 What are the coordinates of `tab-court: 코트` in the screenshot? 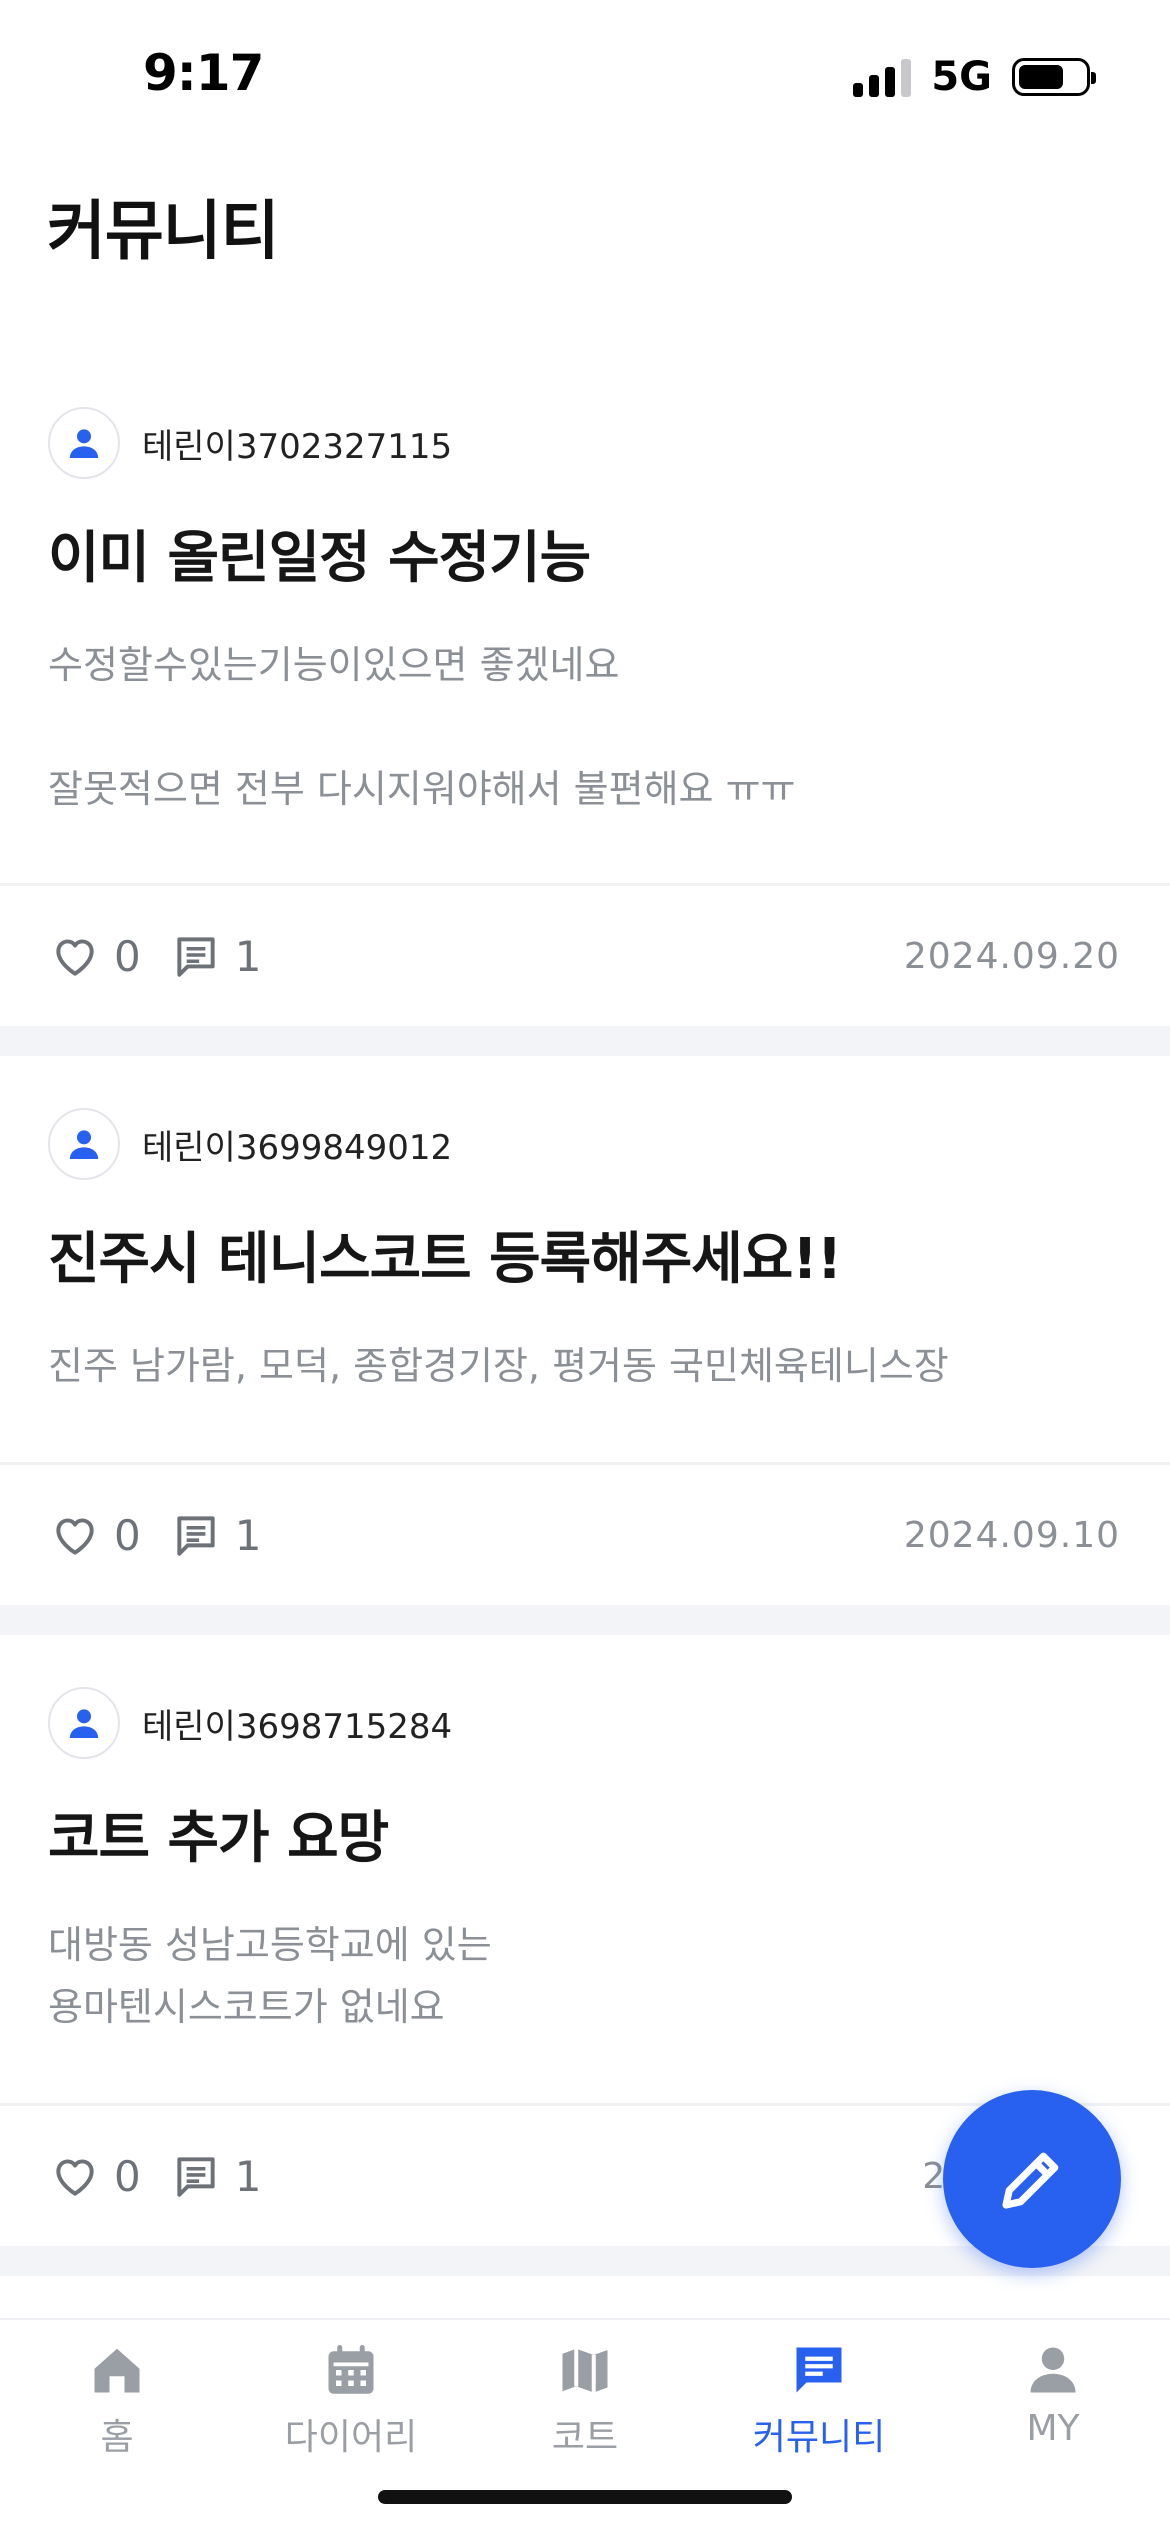 It's located at (585, 2400).